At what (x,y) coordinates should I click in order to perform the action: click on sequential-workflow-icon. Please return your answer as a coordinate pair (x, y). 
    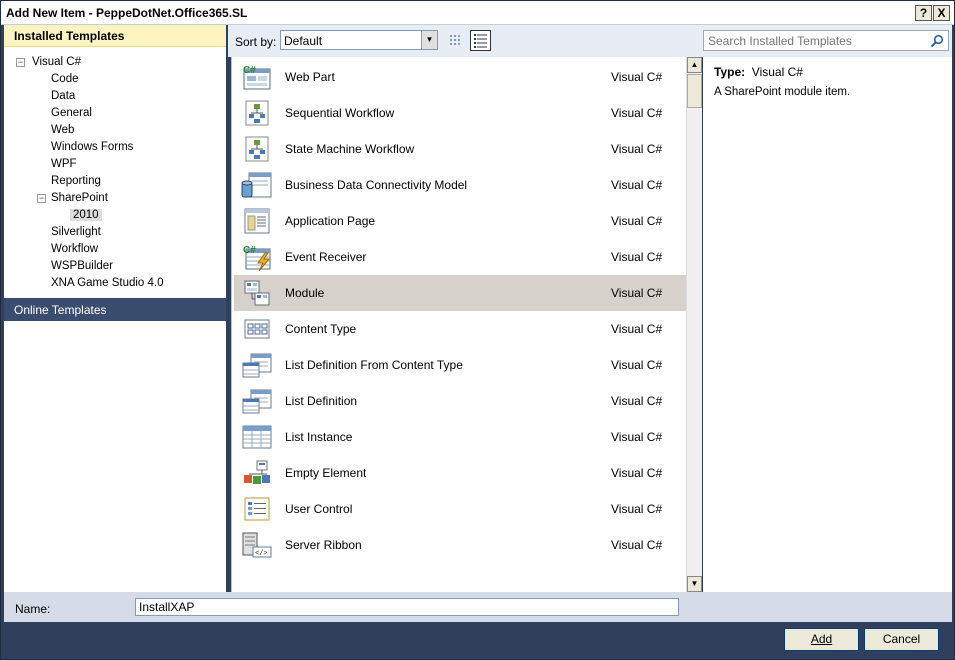
    Looking at the image, I should click on (257, 113).